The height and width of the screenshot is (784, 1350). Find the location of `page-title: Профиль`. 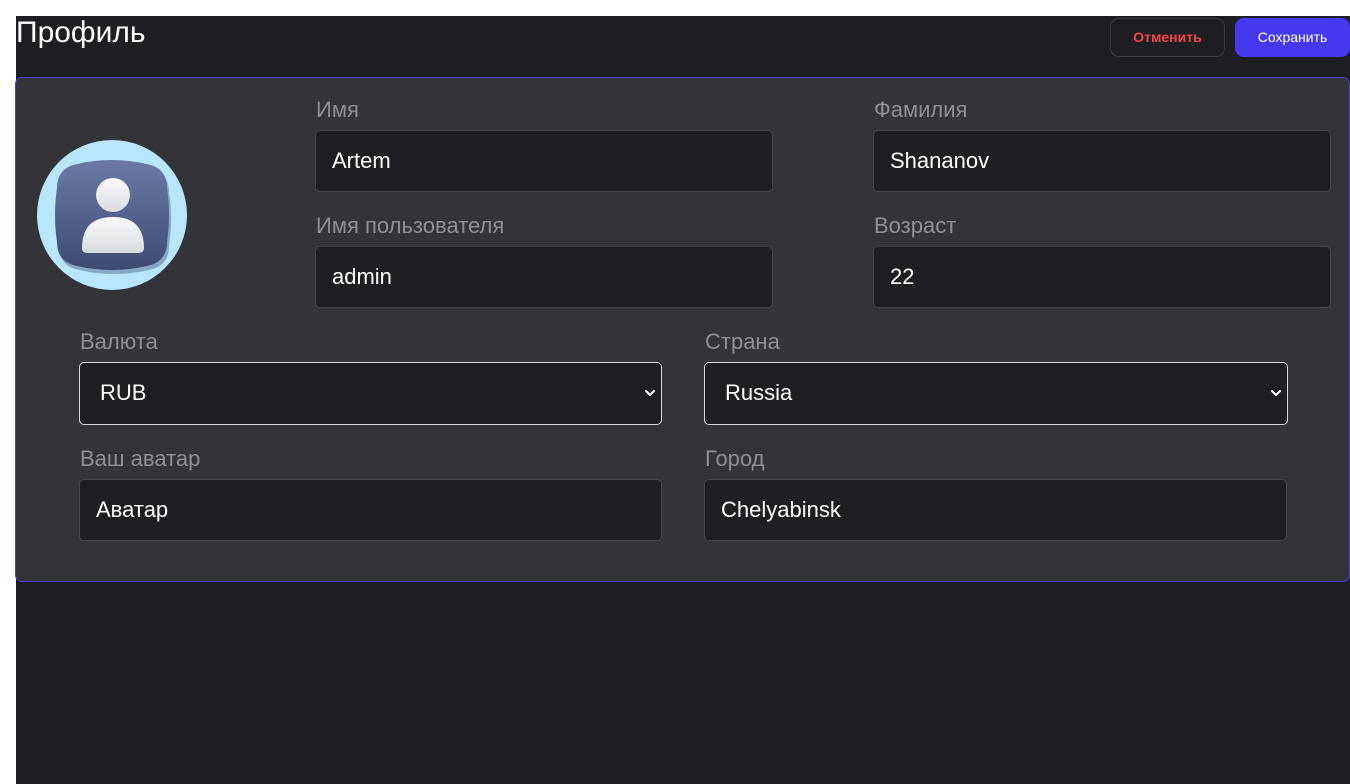

page-title: Профиль is located at coordinates (81, 32).